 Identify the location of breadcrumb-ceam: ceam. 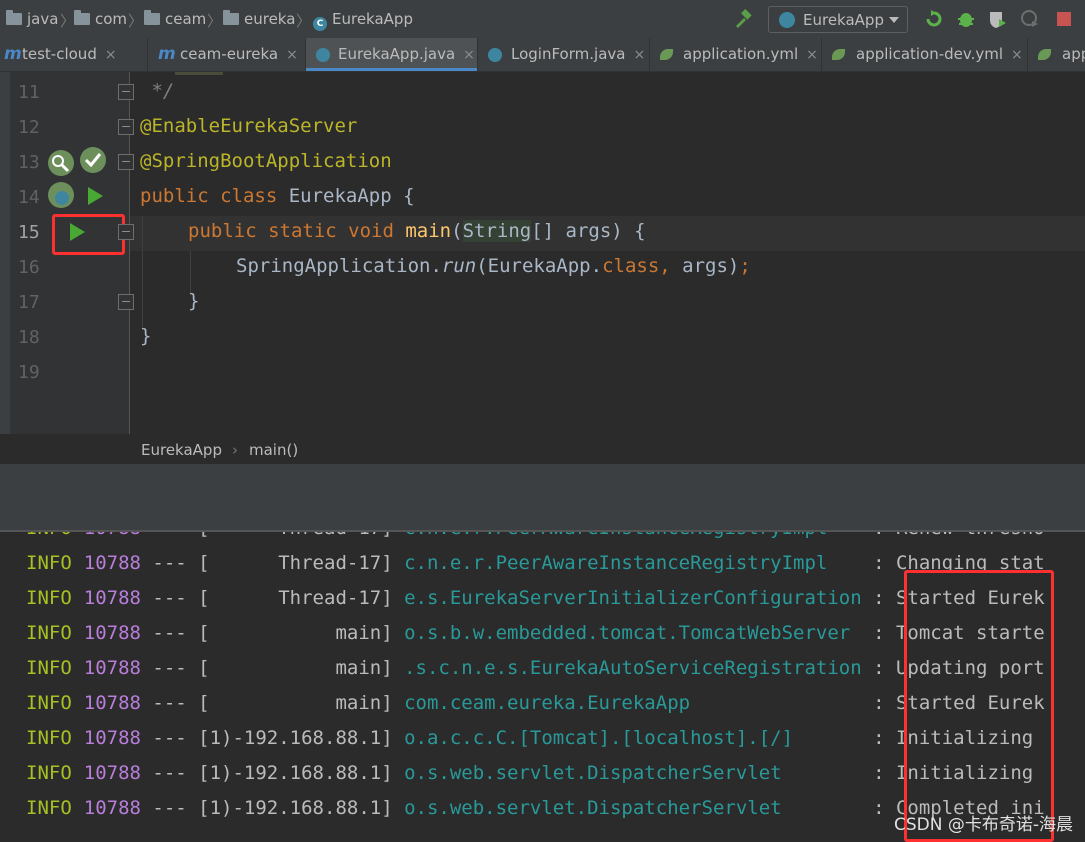
(175, 19).